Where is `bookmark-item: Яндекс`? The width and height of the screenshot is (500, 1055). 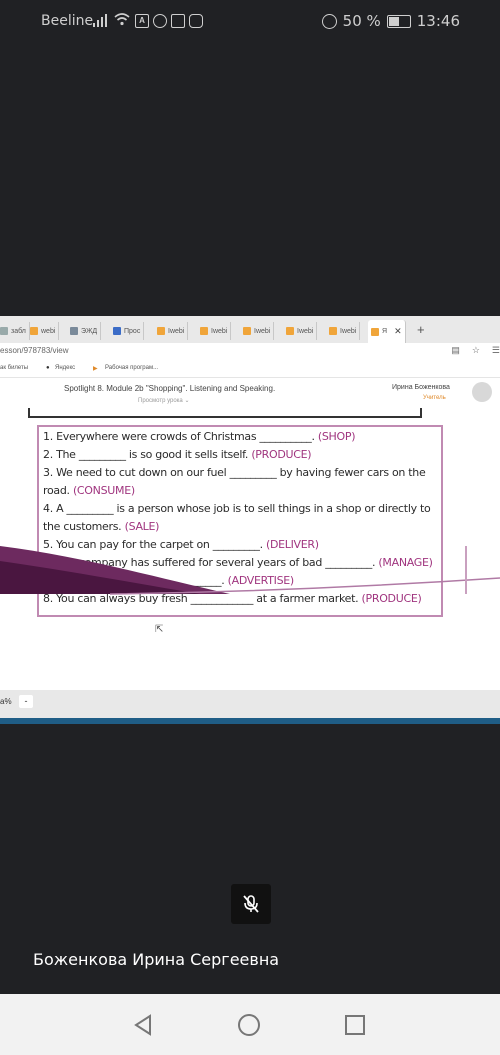
bookmark-item: Яндекс is located at coordinates (65, 368).